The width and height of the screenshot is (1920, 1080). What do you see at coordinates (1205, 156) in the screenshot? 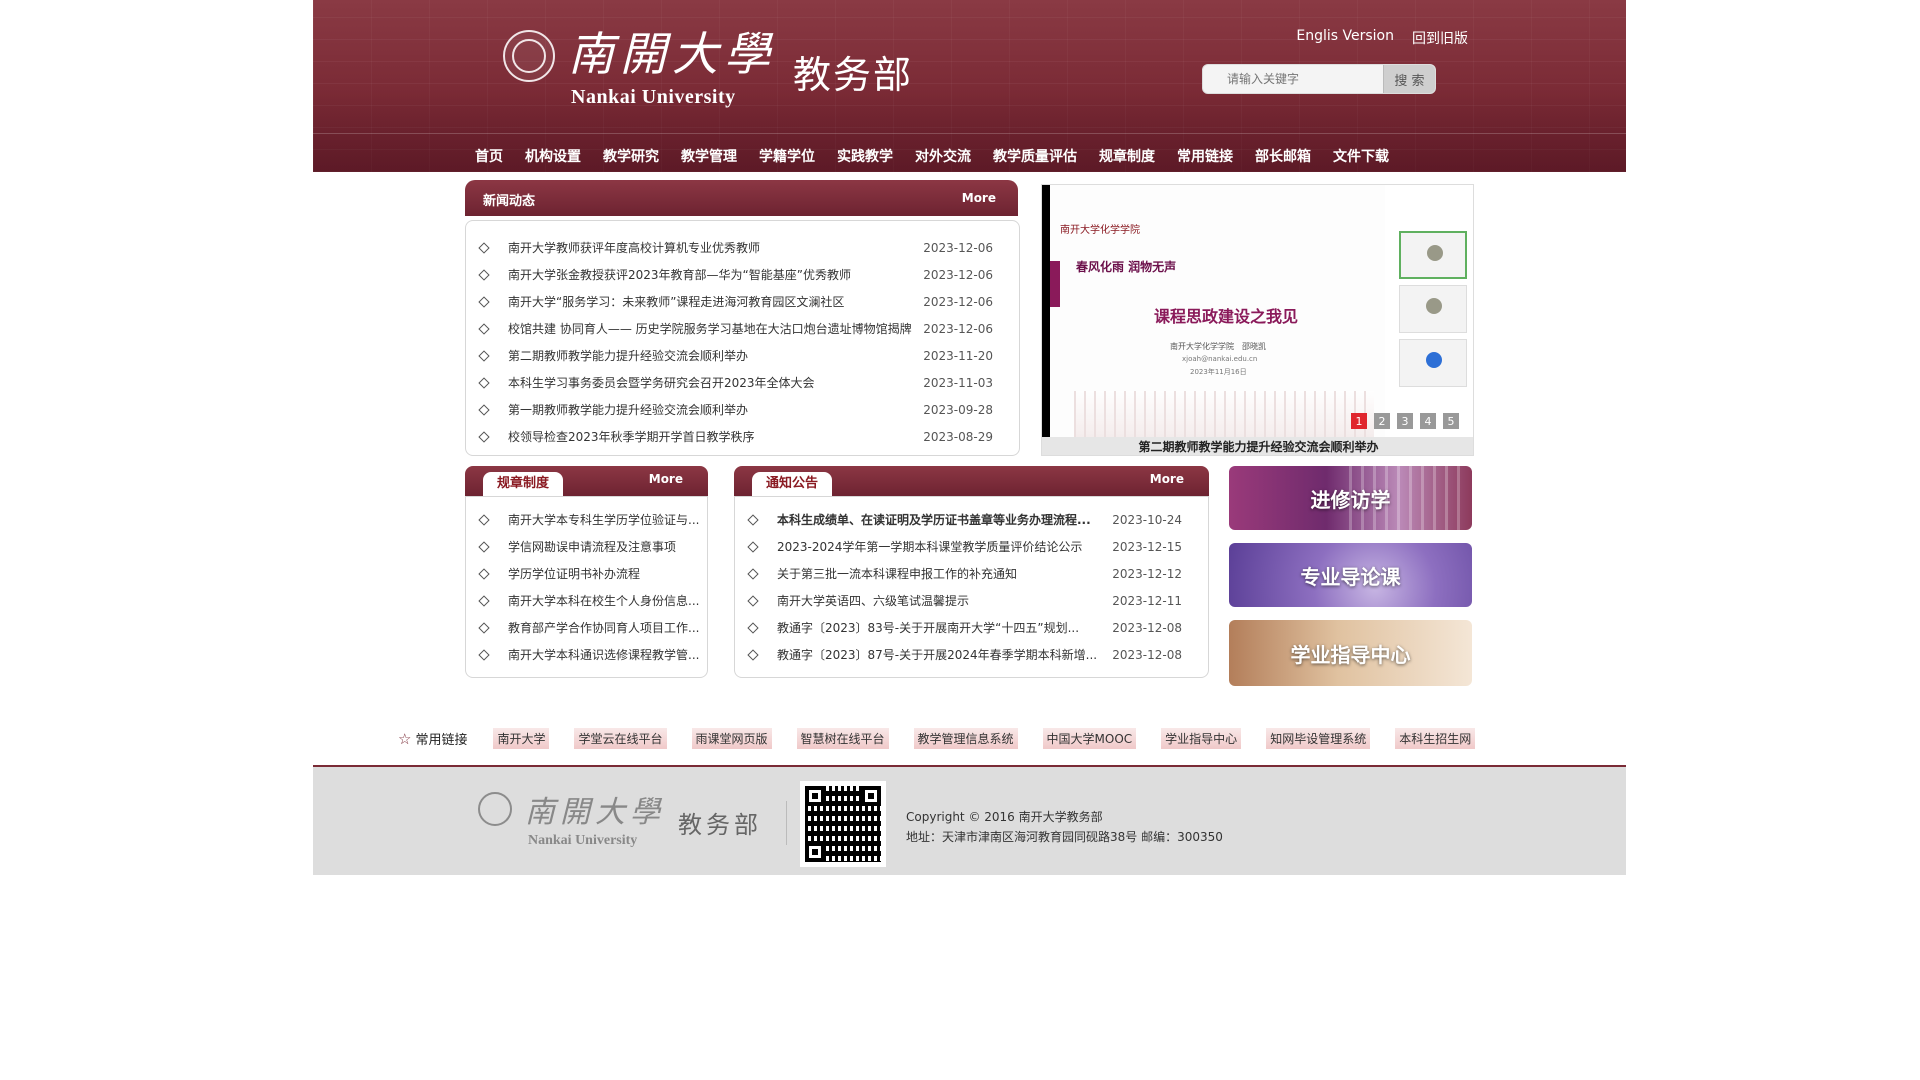
I see `nav-common-links: 常用链接` at bounding box center [1205, 156].